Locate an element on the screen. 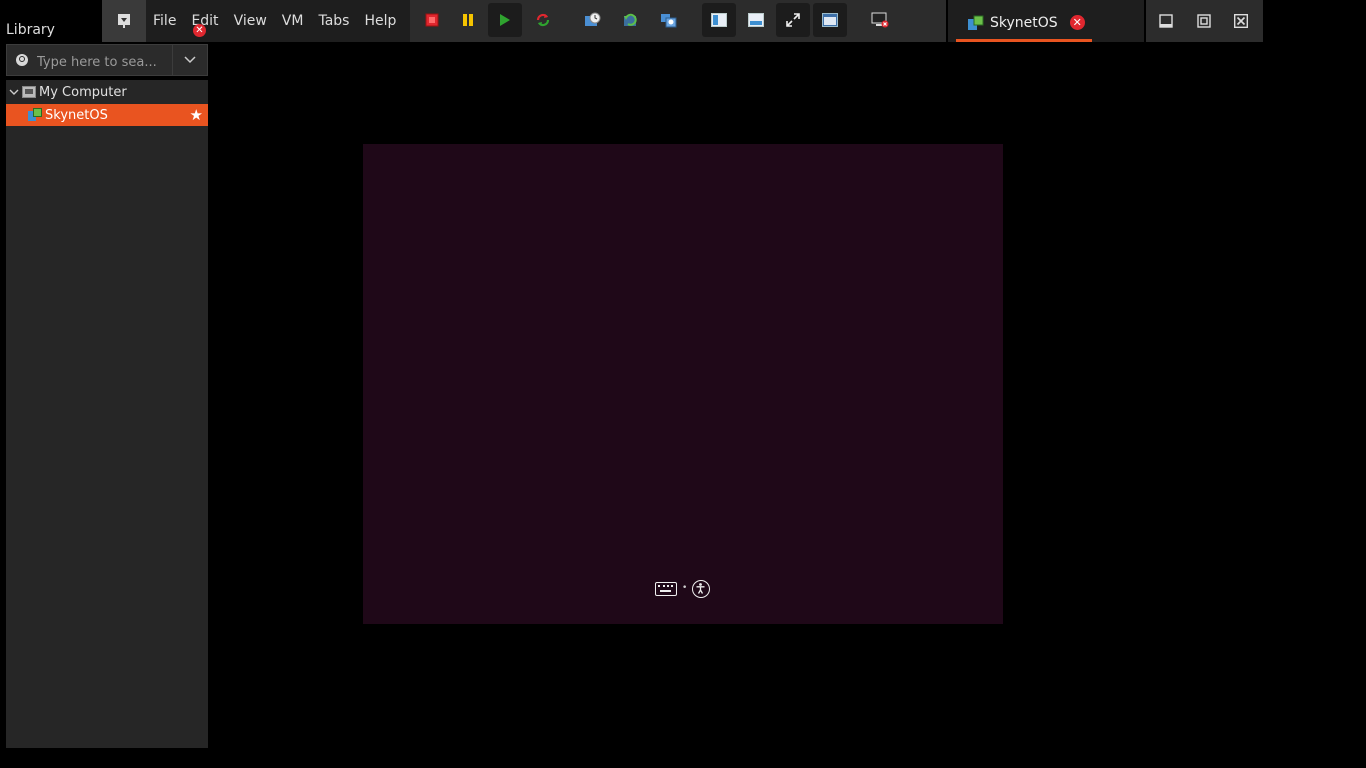 The image size is (1366, 768). library-tree: My Computer SkynetOS ★ is located at coordinates (107, 414).